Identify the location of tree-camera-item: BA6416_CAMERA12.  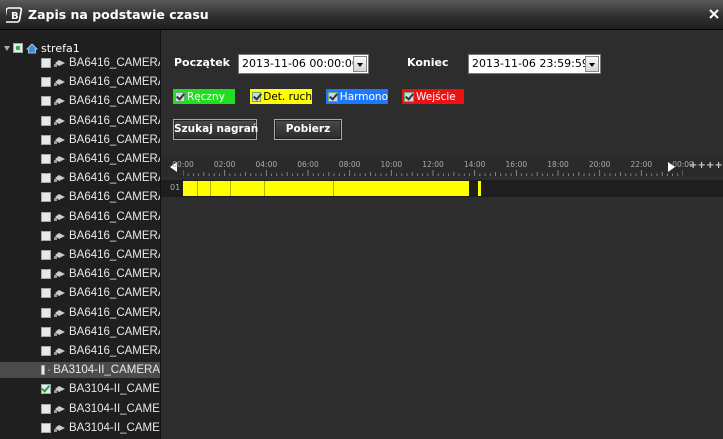
(100, 274).